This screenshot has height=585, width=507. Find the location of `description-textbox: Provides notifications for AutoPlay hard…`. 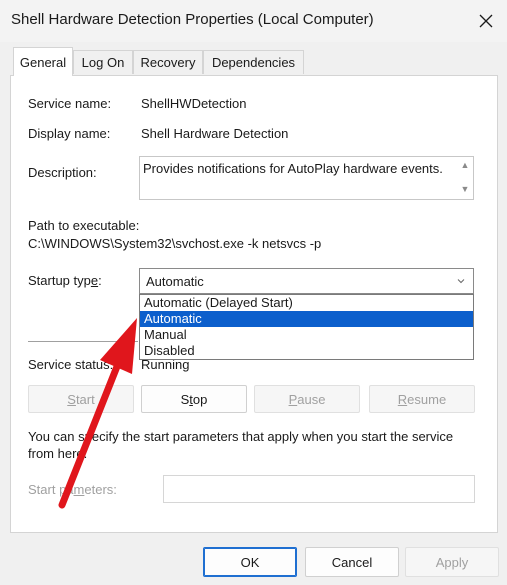

description-textbox: Provides notifications for AutoPlay hard… is located at coordinates (306, 178).